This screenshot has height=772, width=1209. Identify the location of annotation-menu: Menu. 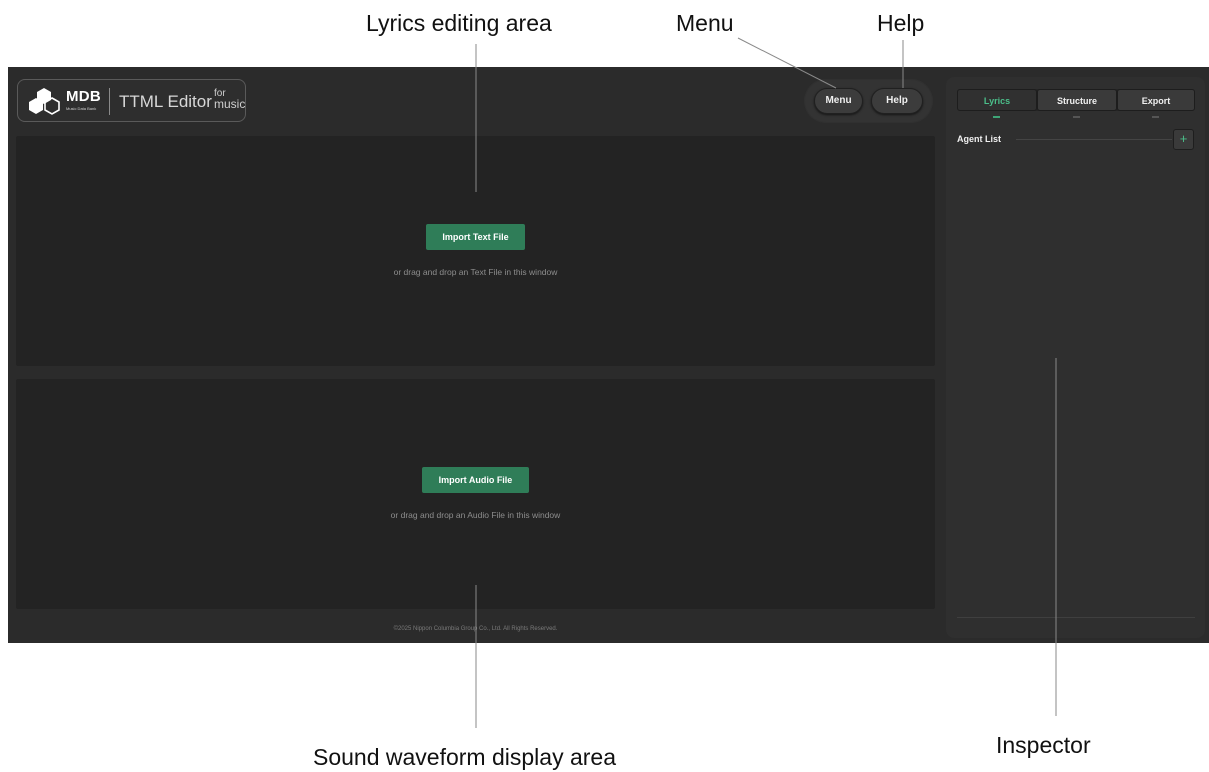
(705, 23).